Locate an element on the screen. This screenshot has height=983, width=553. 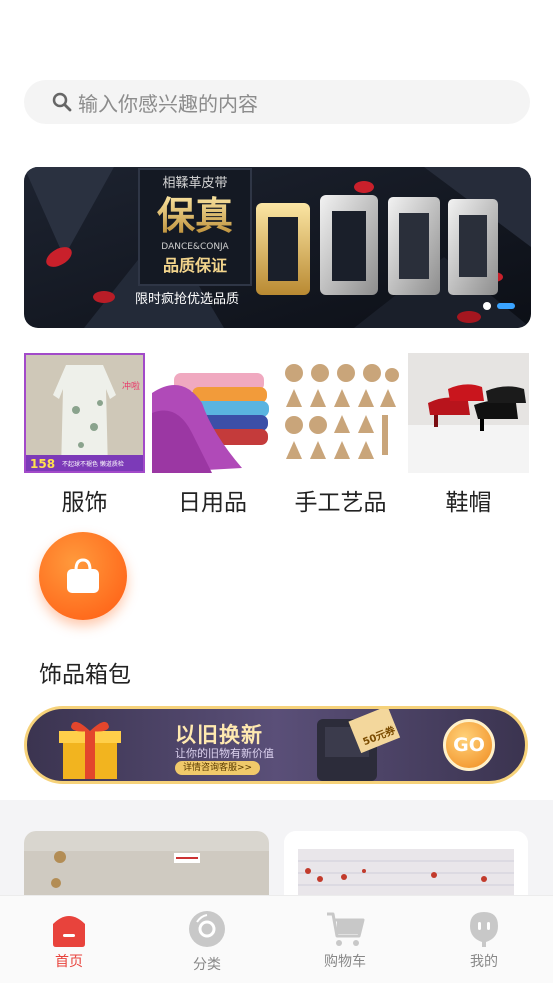
banner-headline-big: 保真 is located at coordinates (195, 216).